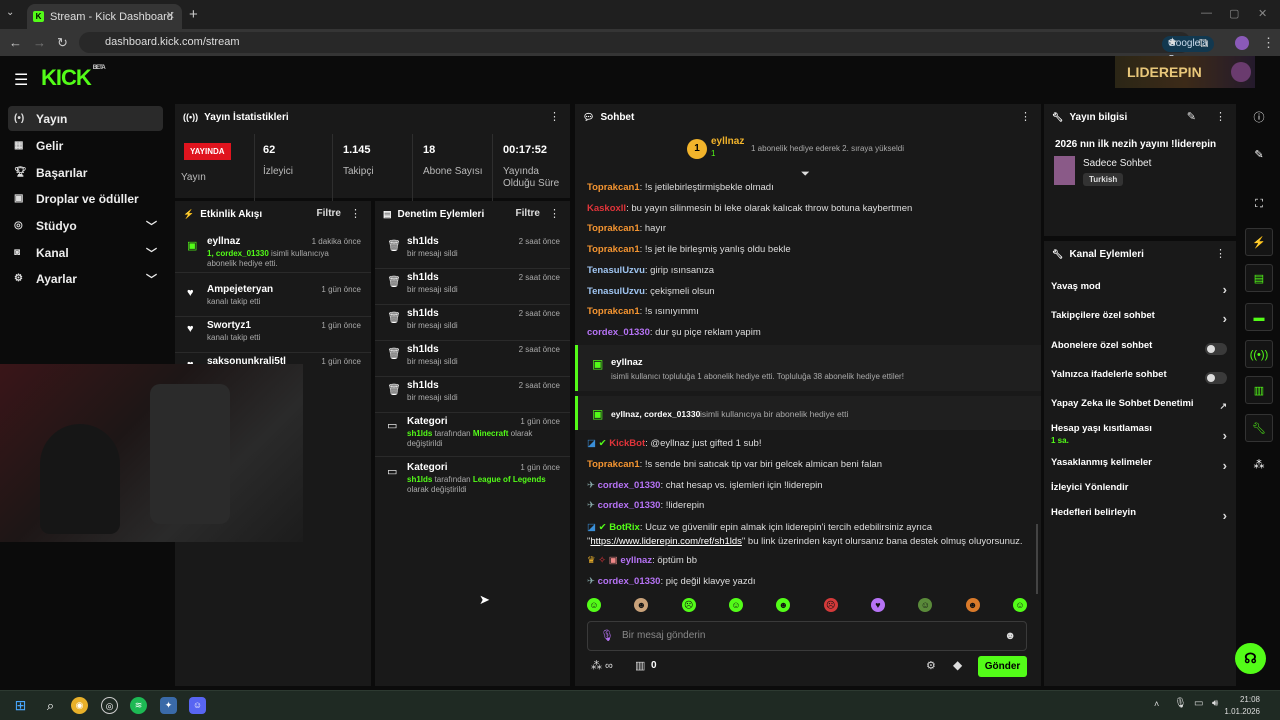  I want to click on system-clock: 21:08 1.01.2026, so click(1242, 706).